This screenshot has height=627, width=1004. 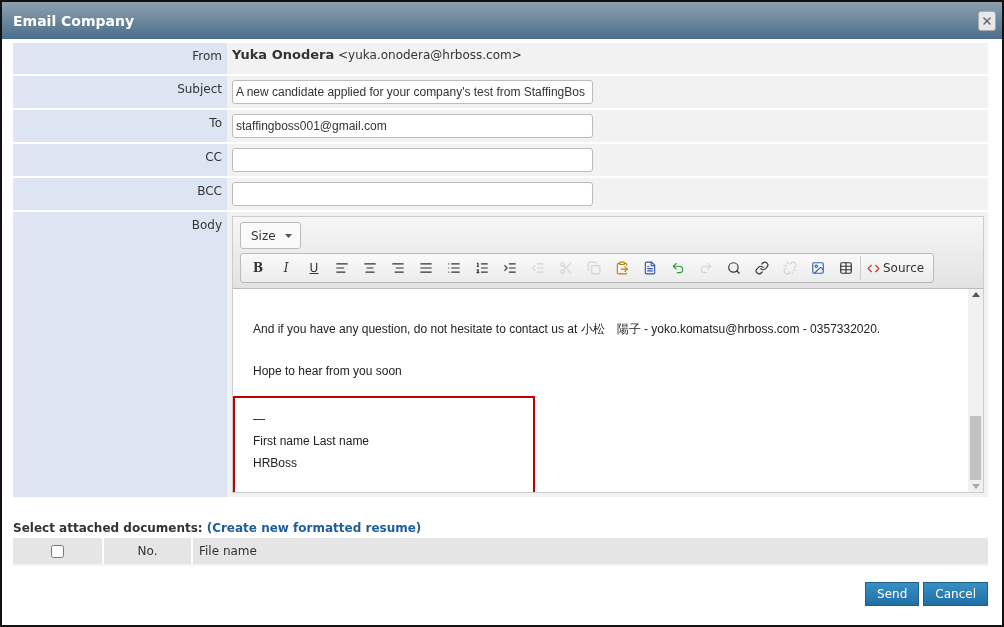 I want to click on close-icon, so click(x=987, y=20).